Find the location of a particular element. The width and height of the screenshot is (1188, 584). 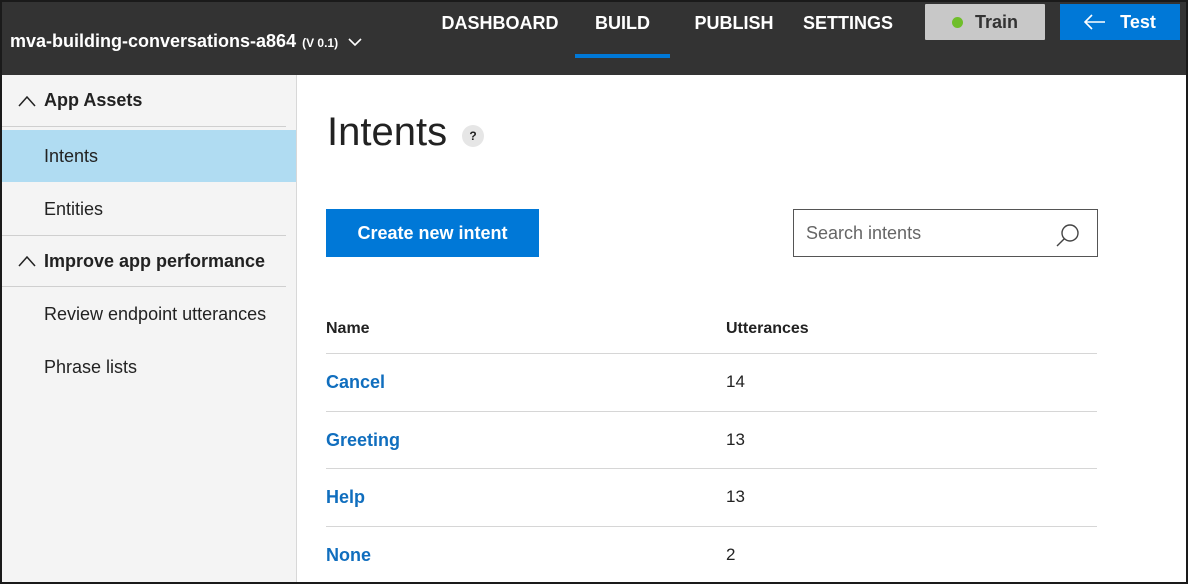

intent-link: Greeting is located at coordinates (363, 440).